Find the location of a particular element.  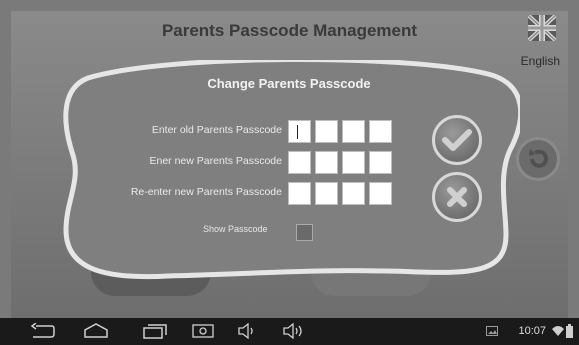

show-passcode-checkbox is located at coordinates (304, 232).